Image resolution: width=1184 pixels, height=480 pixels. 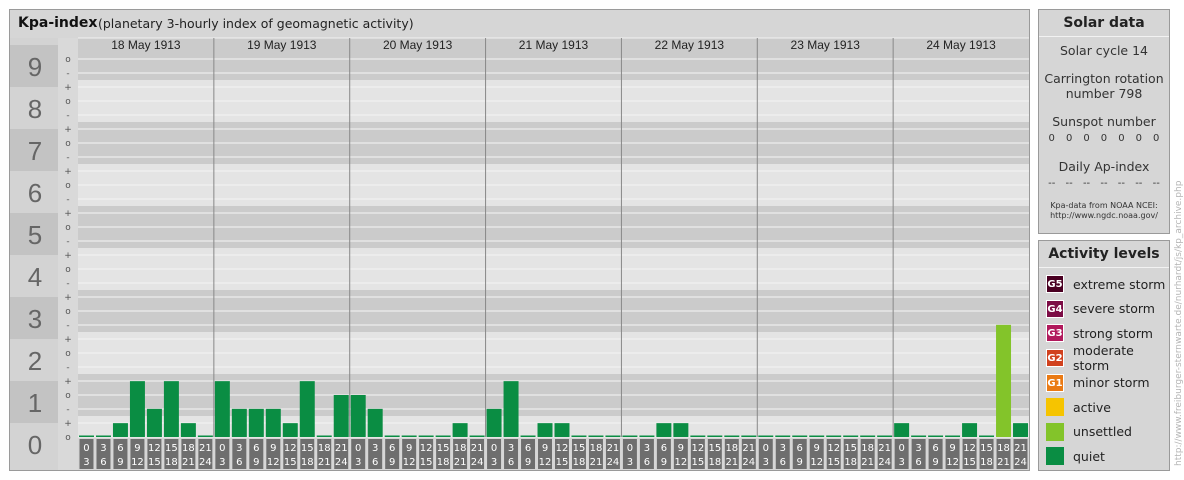 I want to click on quiet-swatch, so click(x=1055, y=456).